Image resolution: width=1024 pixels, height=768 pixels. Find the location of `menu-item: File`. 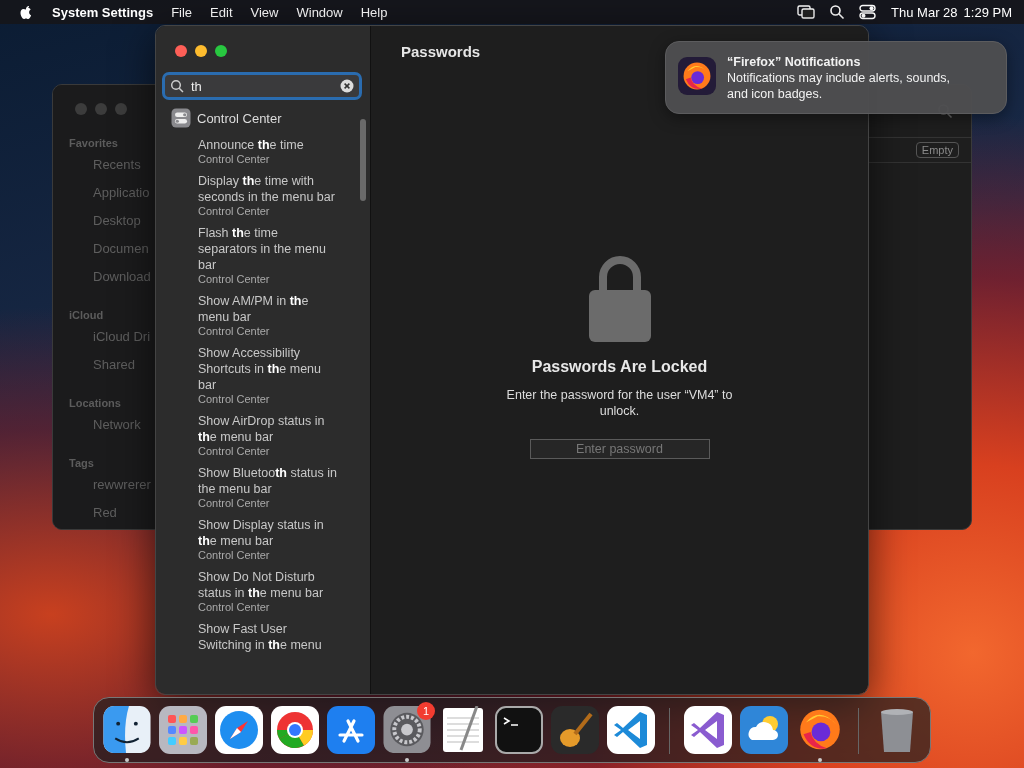

menu-item: File is located at coordinates (182, 12).